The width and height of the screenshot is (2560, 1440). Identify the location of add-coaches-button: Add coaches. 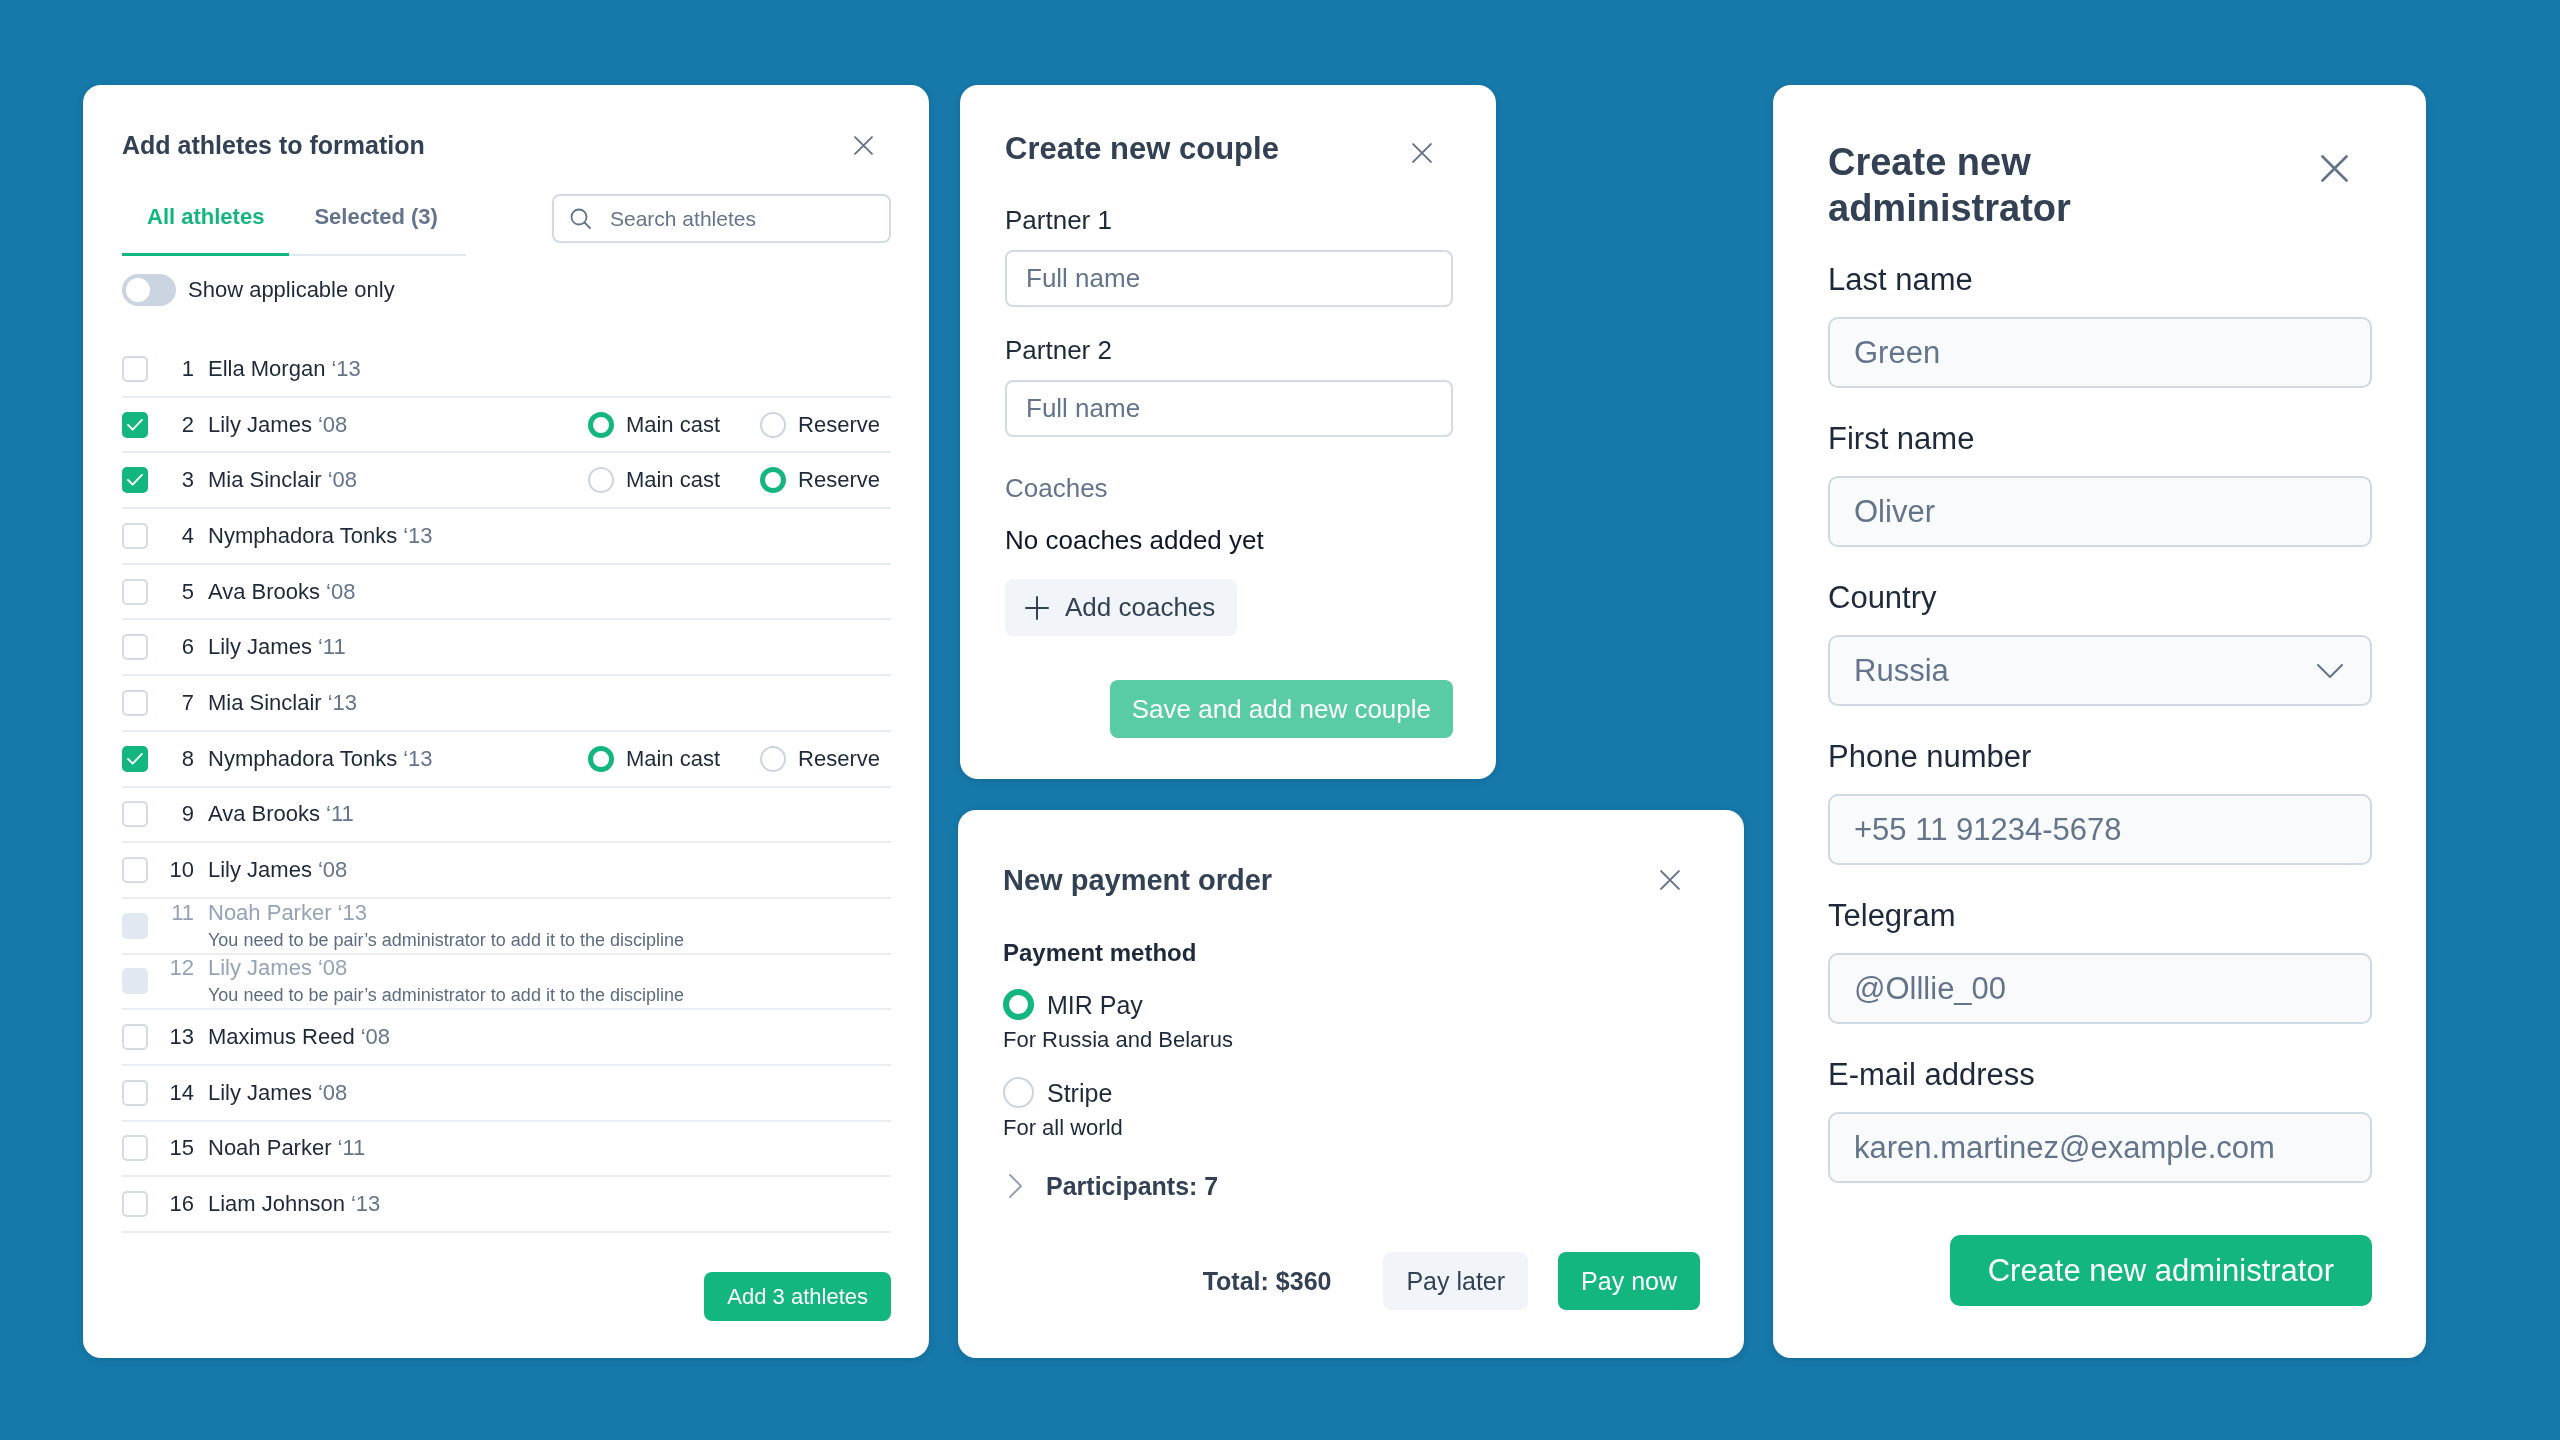
(1121, 607).